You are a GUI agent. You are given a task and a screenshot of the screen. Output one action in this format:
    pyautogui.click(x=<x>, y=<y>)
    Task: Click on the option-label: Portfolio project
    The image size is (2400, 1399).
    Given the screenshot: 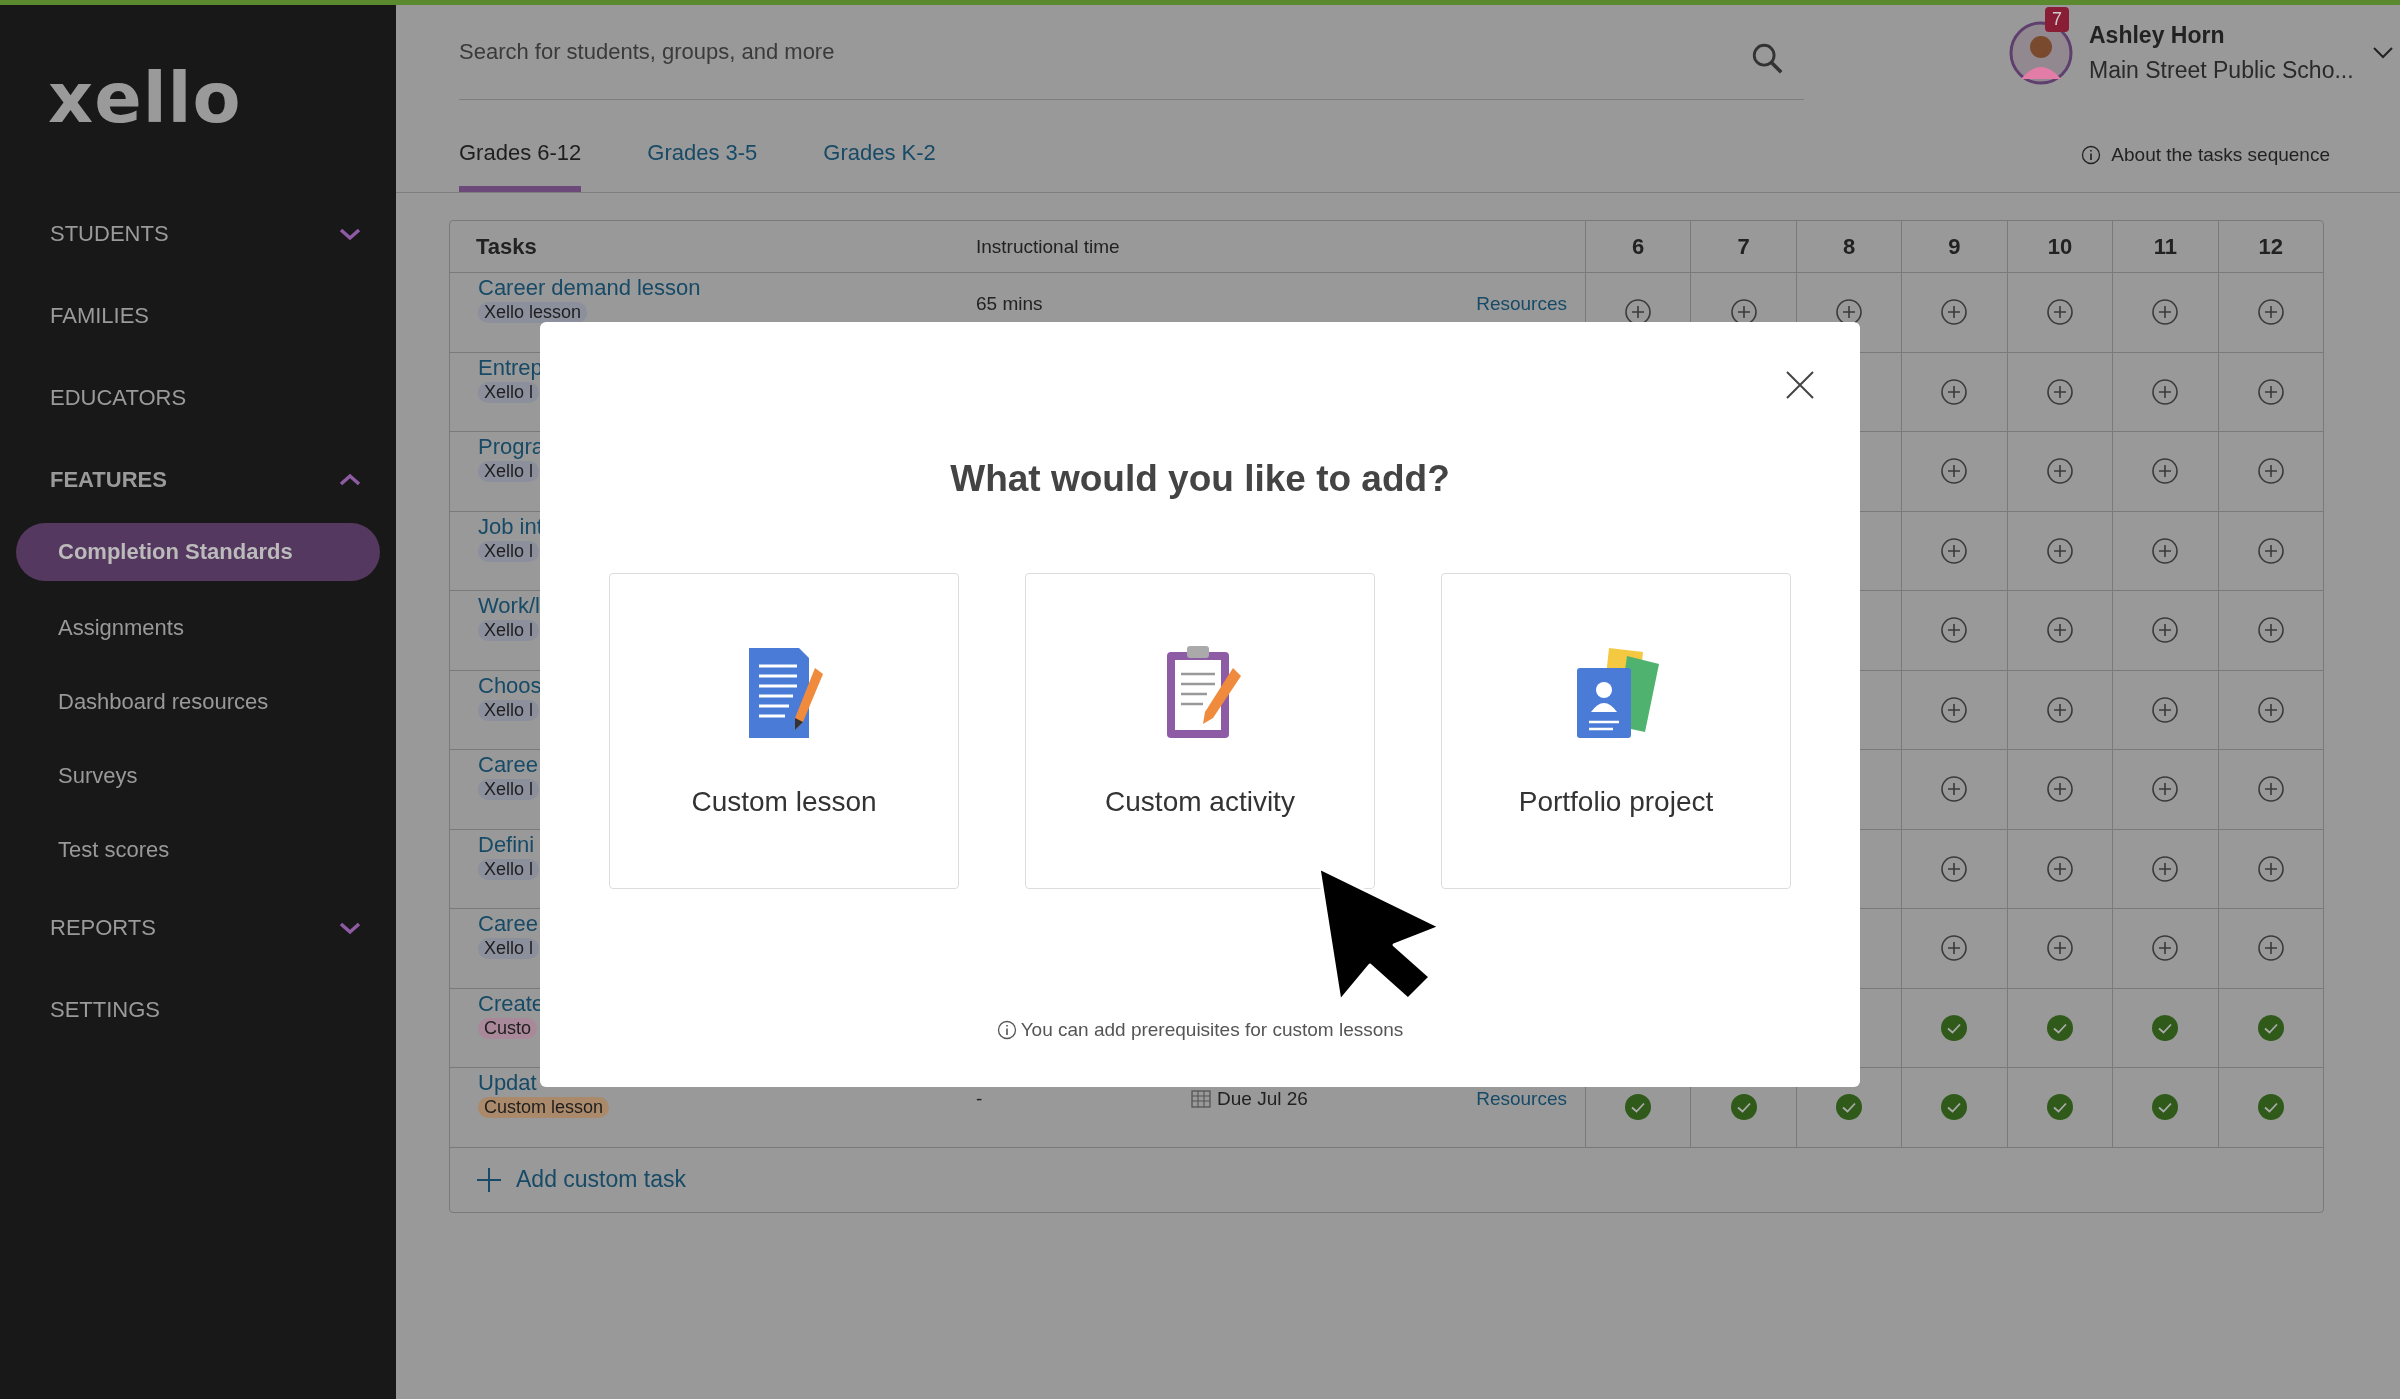 What is the action you would take?
    pyautogui.click(x=1616, y=802)
    